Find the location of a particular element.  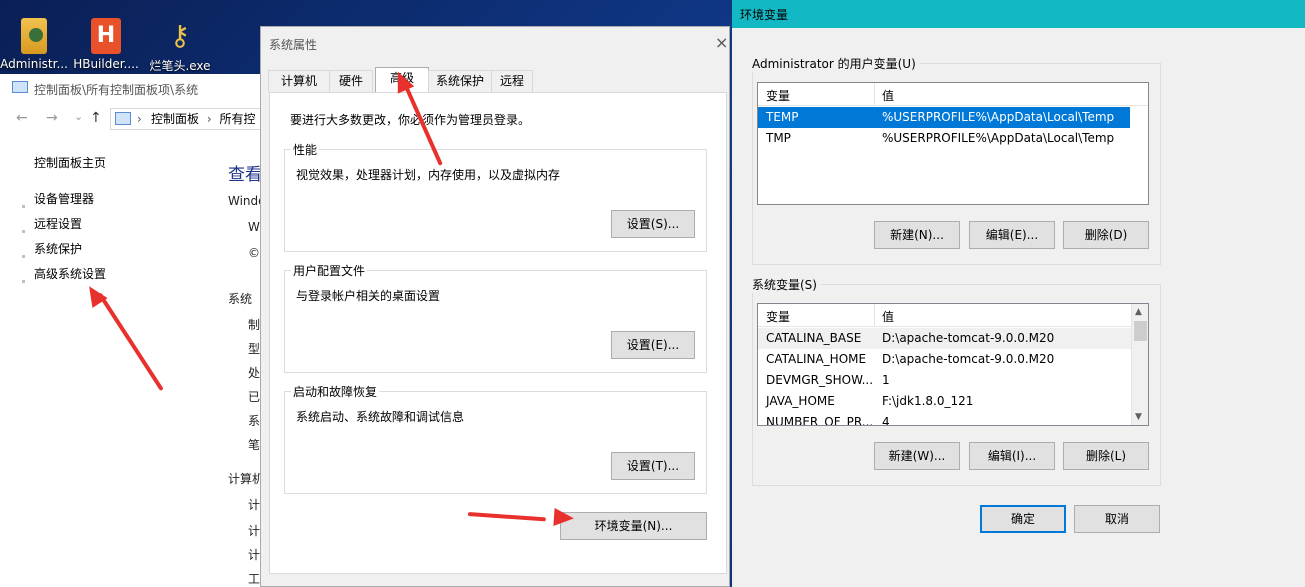

sidebar-item-device-manager: 设备管理器 is located at coordinates (64, 198).